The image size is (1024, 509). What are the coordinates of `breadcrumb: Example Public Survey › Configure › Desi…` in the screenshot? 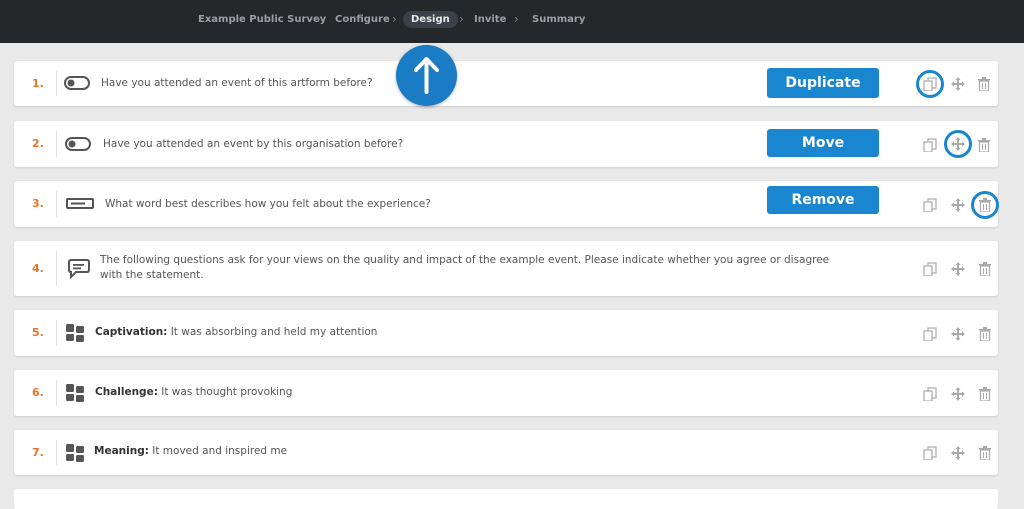 It's located at (512, 21).